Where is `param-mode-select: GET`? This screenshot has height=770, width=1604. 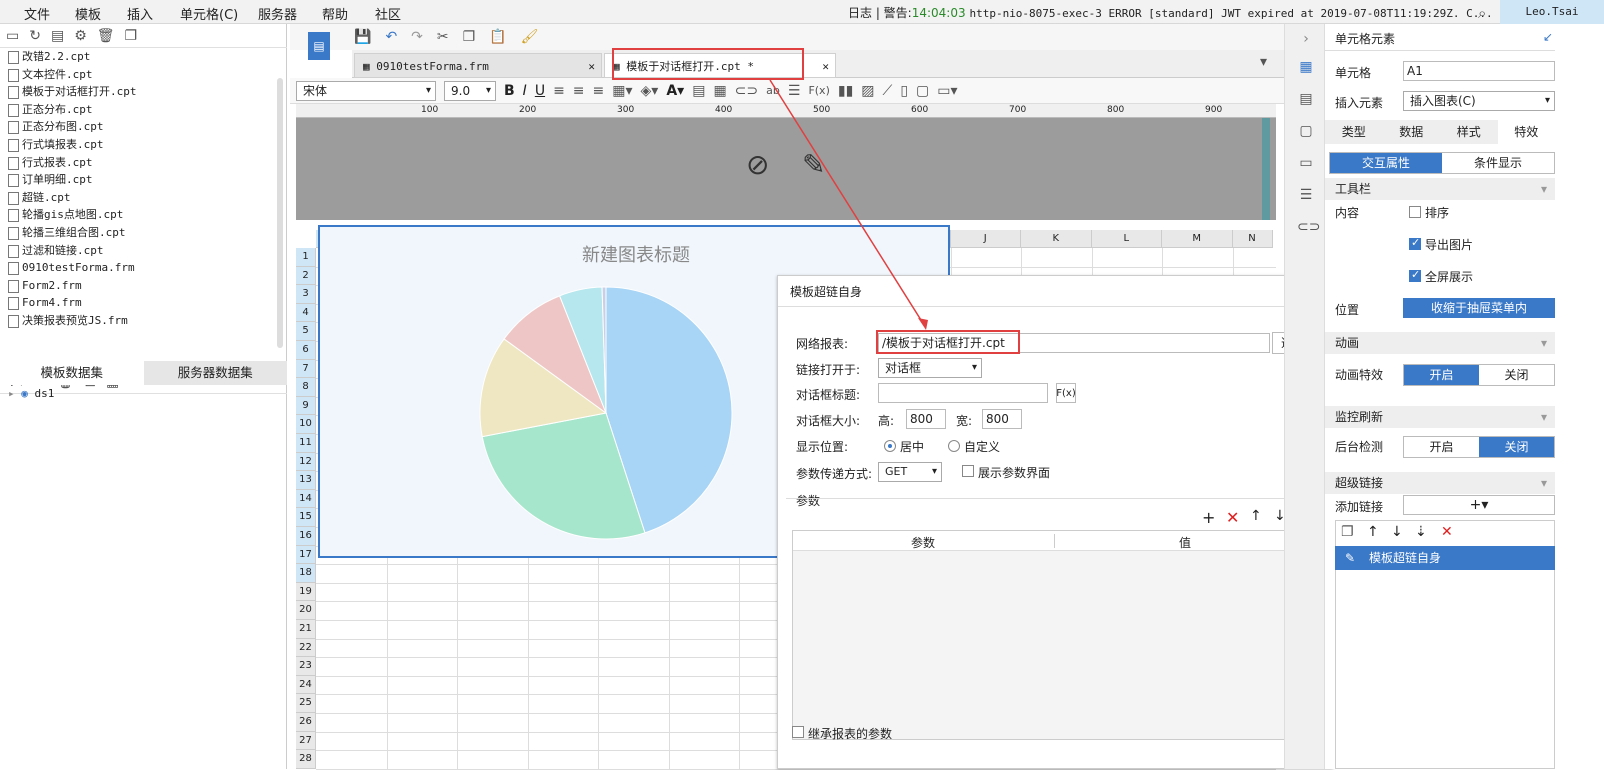 param-mode-select: GET is located at coordinates (910, 472).